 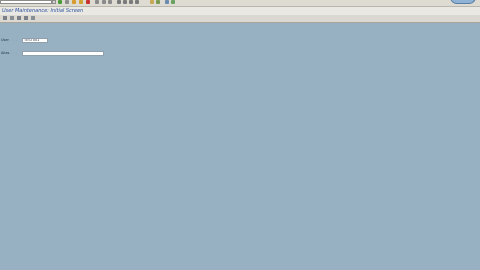 I want to click on command-field, so click(x=26, y=2).